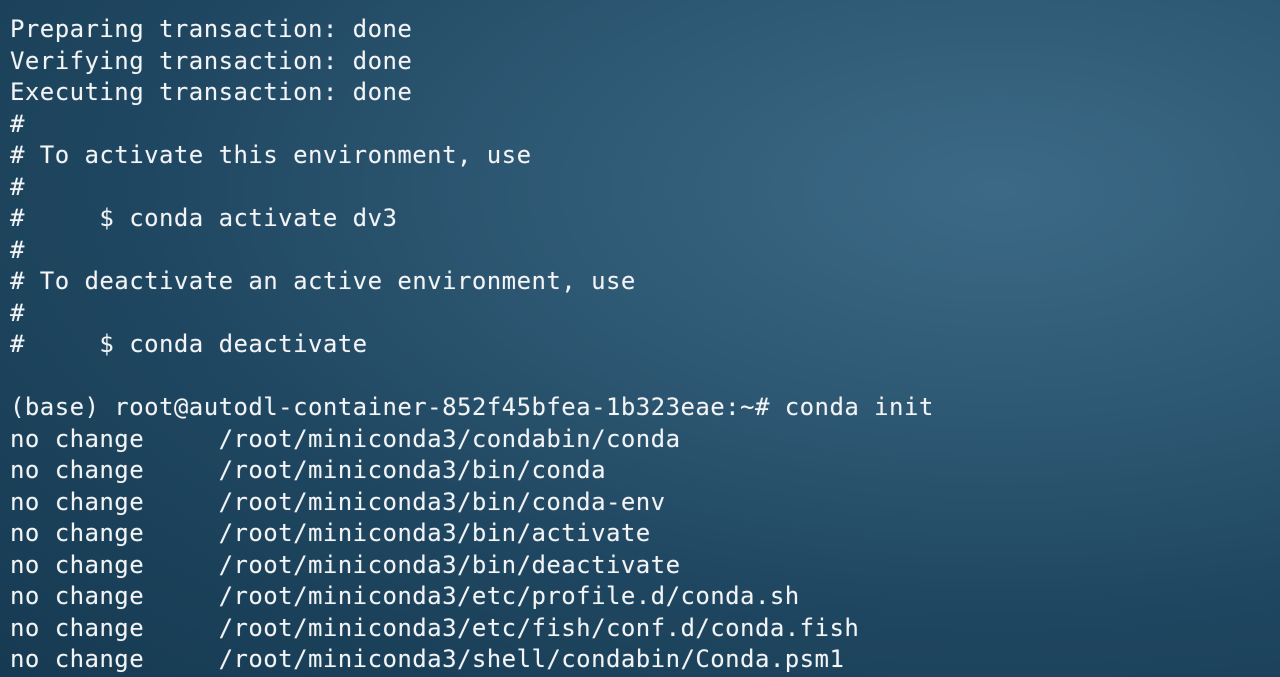 The image size is (1280, 677). I want to click on terminal-line: Verifying transaction: done, so click(211, 60).